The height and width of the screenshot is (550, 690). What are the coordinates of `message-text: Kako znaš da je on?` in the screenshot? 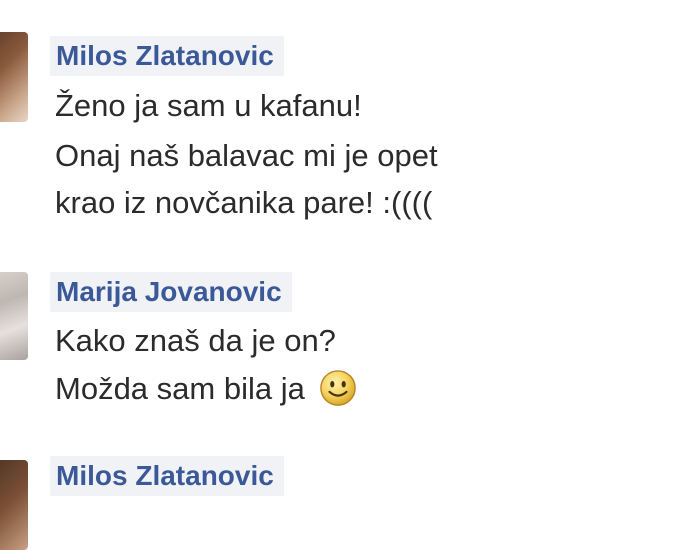 It's located at (195, 340).